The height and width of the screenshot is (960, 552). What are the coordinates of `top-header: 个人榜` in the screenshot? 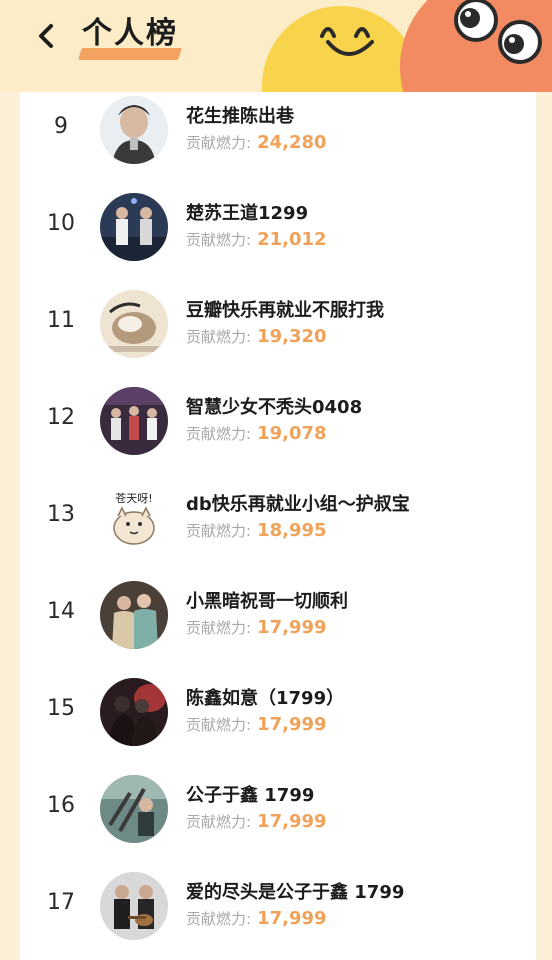 It's located at (276, 46).